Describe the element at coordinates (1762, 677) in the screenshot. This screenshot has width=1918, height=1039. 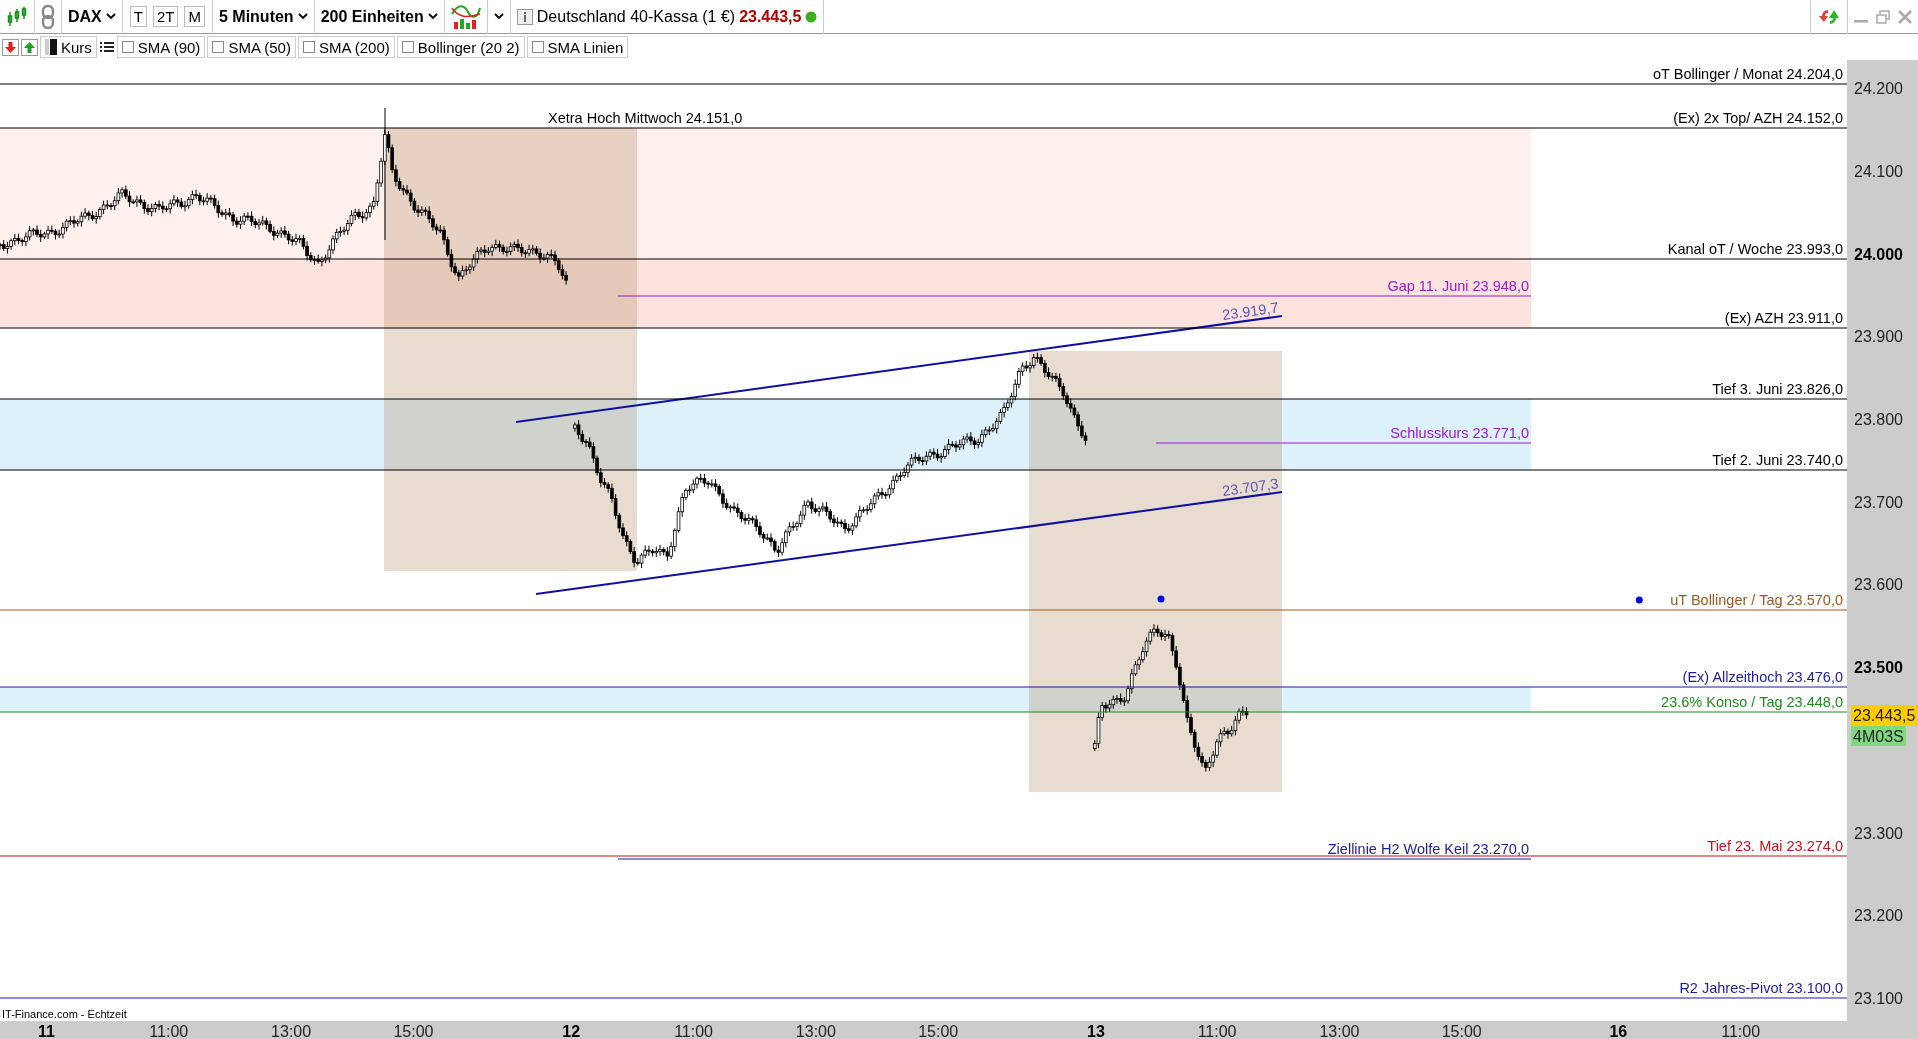
I see `level-label: (Ex) Allzeithoch 23.476,0` at that location.